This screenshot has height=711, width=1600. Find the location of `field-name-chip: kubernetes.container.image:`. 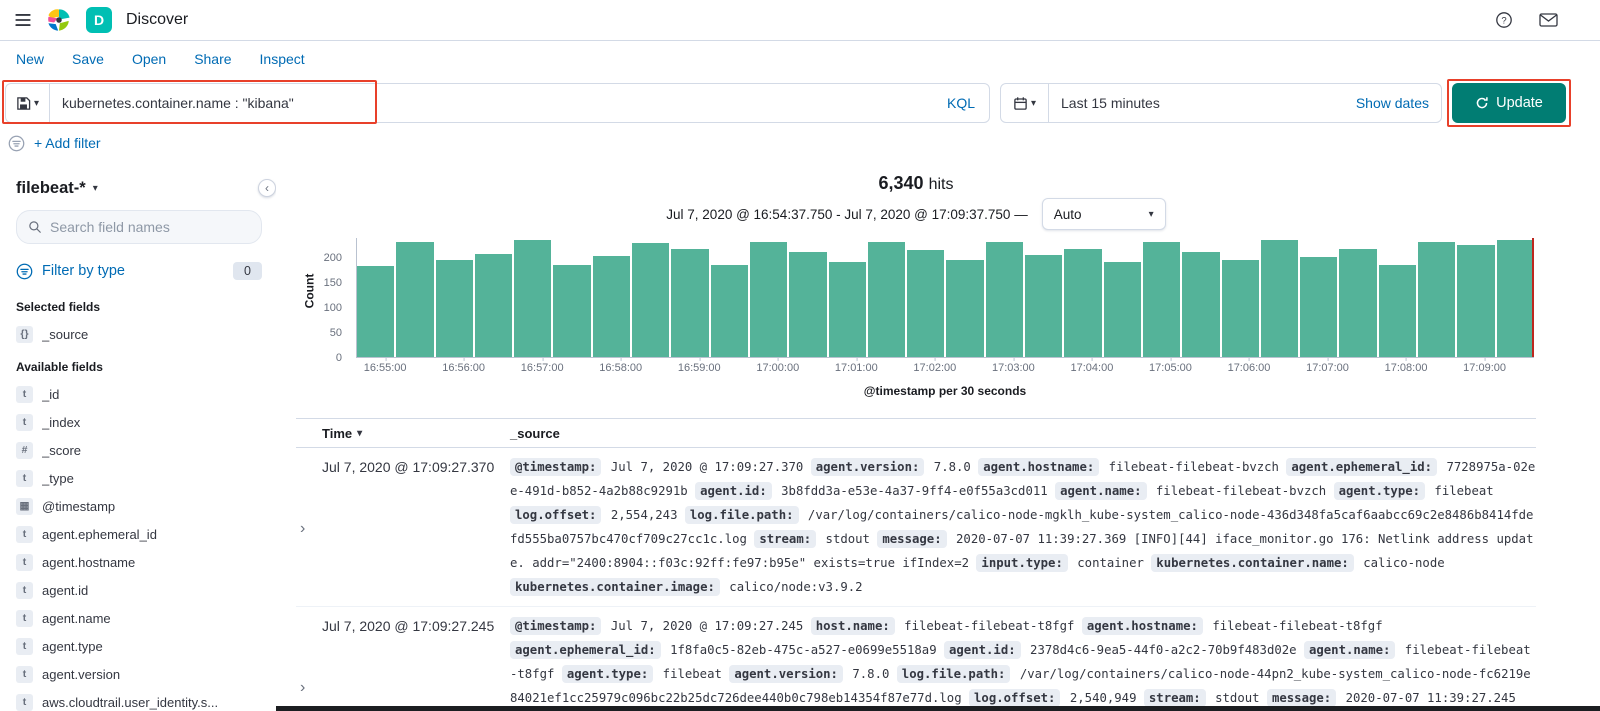

field-name-chip: kubernetes.container.image: is located at coordinates (615, 587).